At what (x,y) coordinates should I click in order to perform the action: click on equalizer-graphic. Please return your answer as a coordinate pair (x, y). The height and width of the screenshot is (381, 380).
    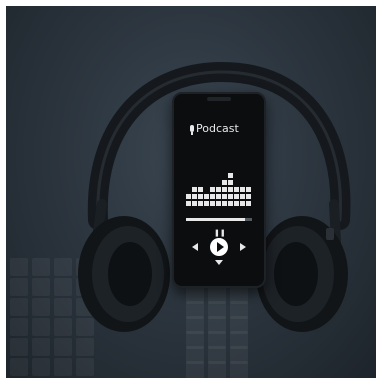
    Looking at the image, I should click on (218, 189).